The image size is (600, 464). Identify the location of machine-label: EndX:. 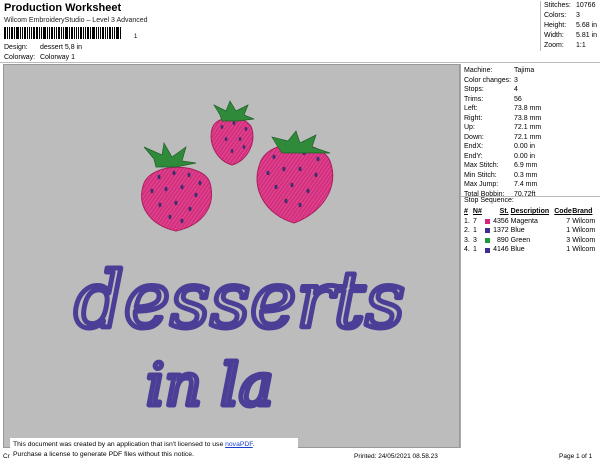
(474, 146).